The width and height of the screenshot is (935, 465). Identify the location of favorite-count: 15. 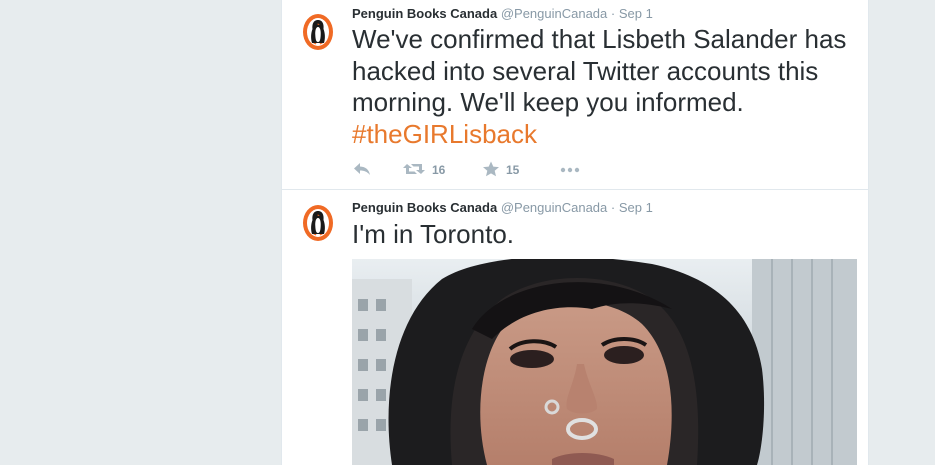
(513, 170).